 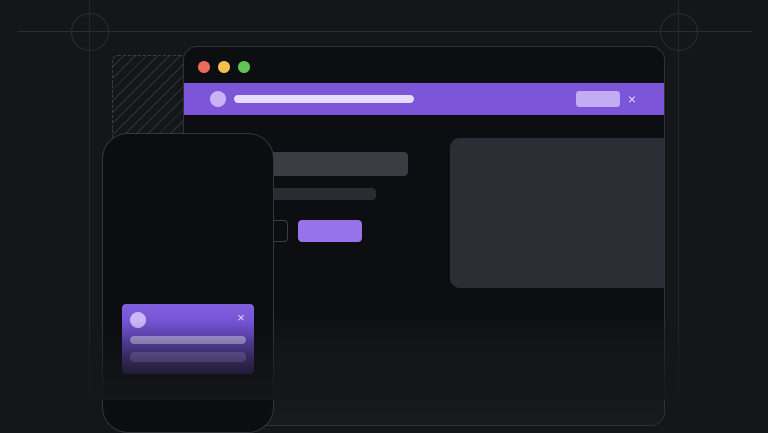 I want to click on banner-text-placeholder, so click(x=324, y=99).